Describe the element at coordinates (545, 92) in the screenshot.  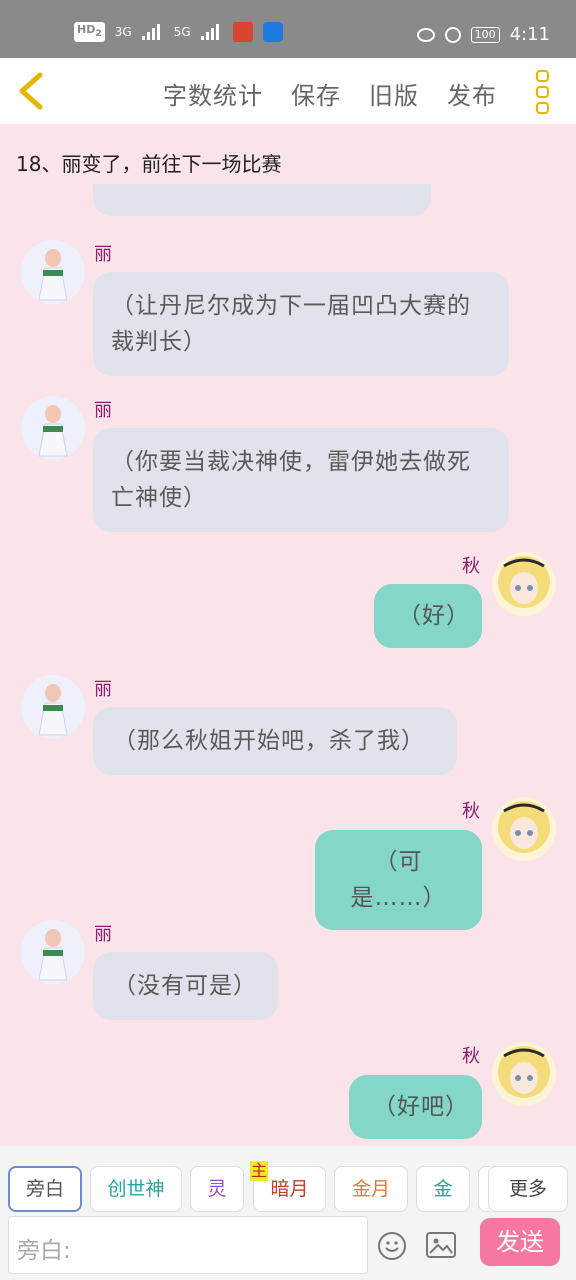
I see `more-menu-icon` at that location.